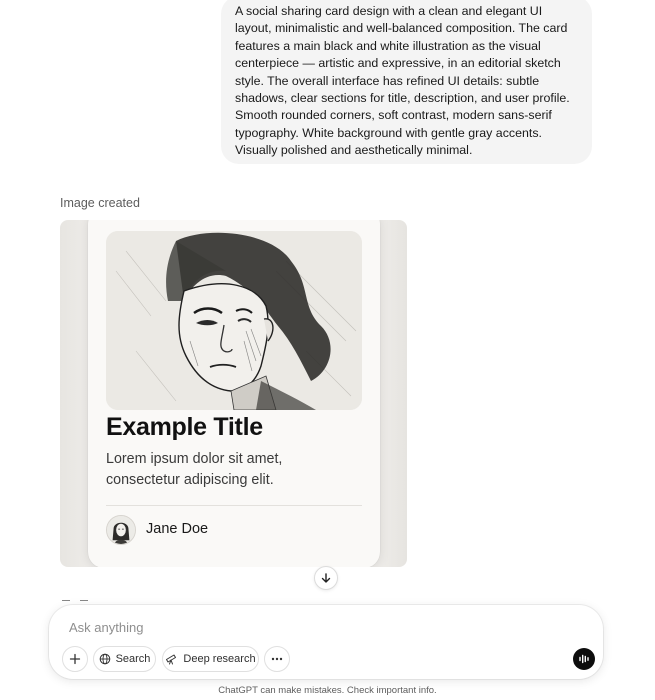 The height and width of the screenshot is (700, 655). I want to click on deep-research-button: Deep research, so click(210, 659).